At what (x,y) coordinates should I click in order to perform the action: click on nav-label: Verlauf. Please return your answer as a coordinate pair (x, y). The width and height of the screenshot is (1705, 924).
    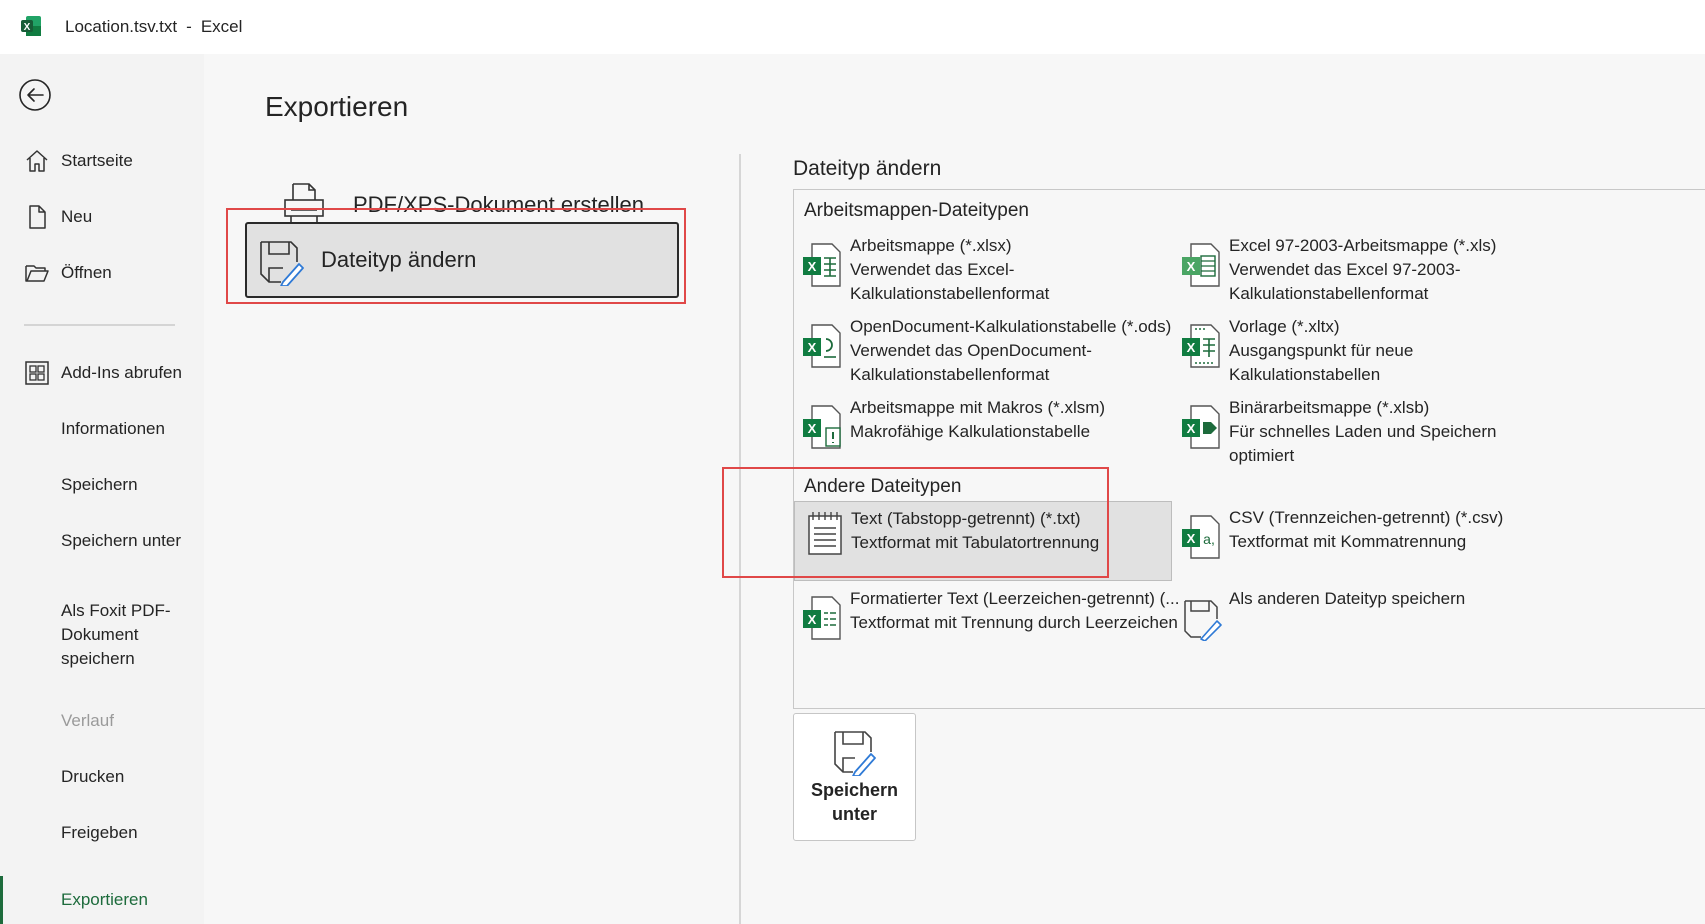
    Looking at the image, I should click on (87, 720).